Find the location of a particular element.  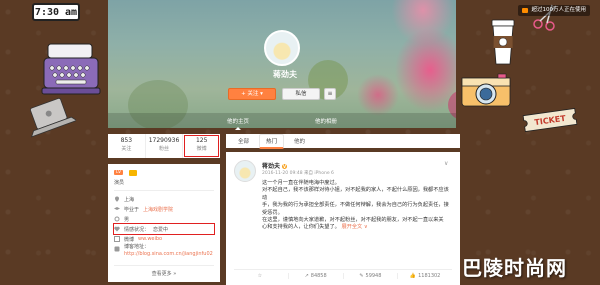

like-count: 1181302 is located at coordinates (429, 275).